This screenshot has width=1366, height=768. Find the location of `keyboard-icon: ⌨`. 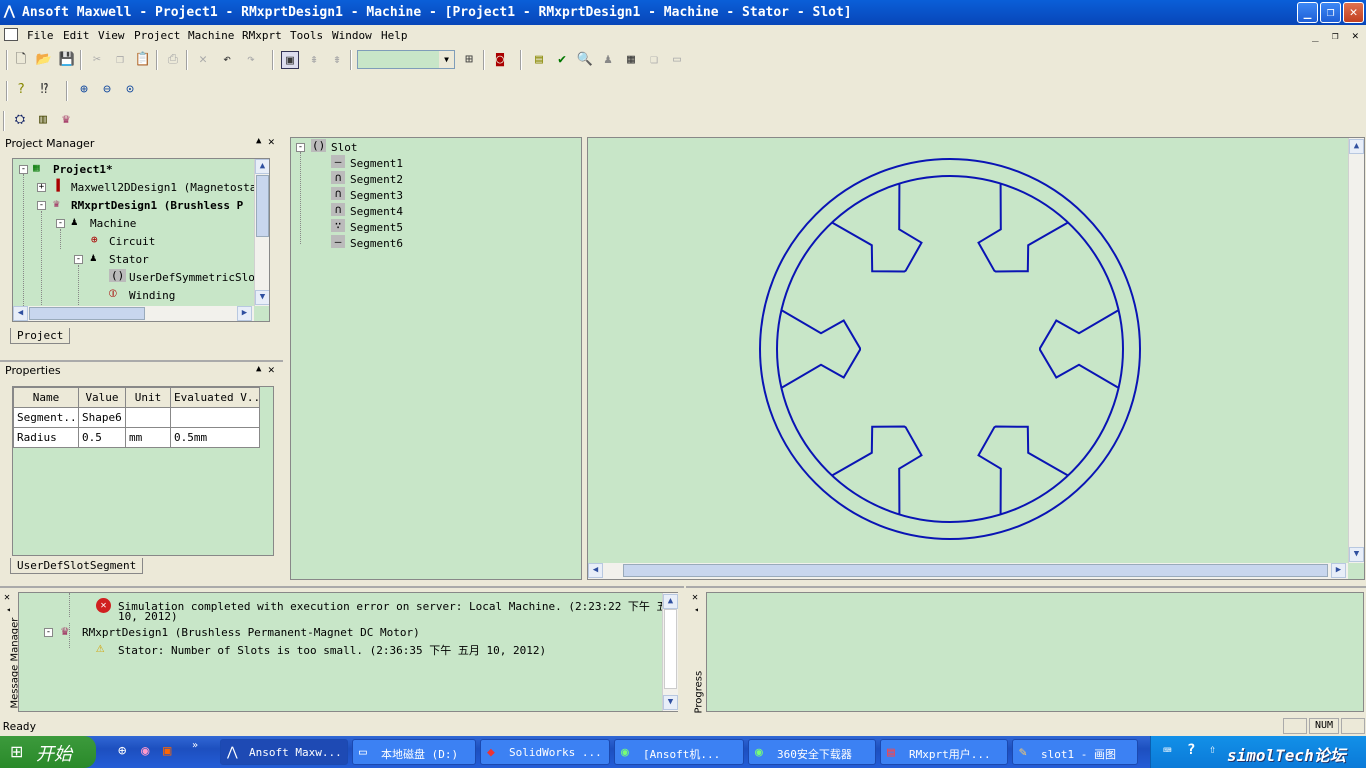

keyboard-icon: ⌨ is located at coordinates (1167, 751).